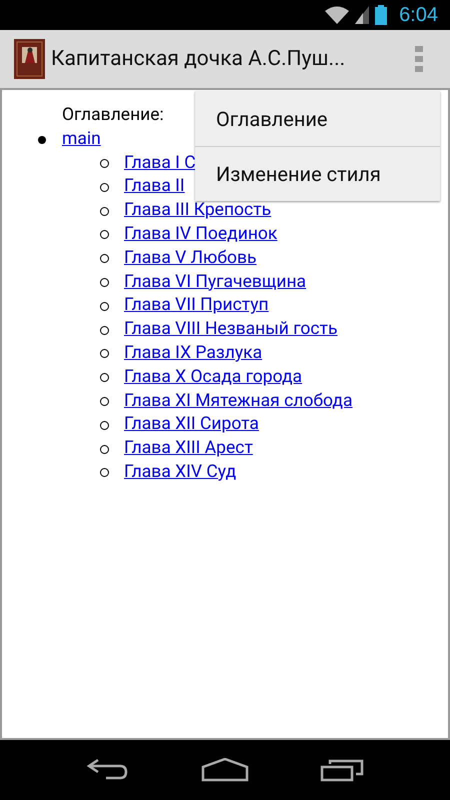  What do you see at coordinates (198, 211) in the screenshot?
I see `chapter-link: Глава III Крепость` at bounding box center [198, 211].